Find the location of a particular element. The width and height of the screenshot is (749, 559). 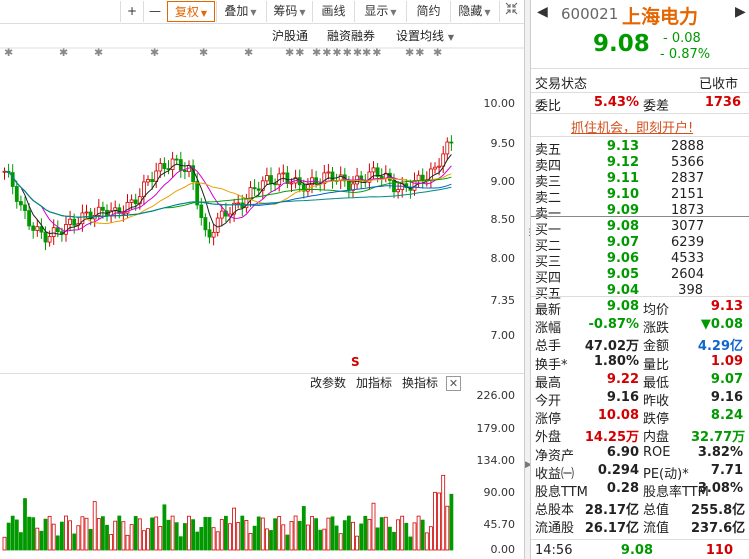

prev-stock-icon: ◀ is located at coordinates (542, 12).